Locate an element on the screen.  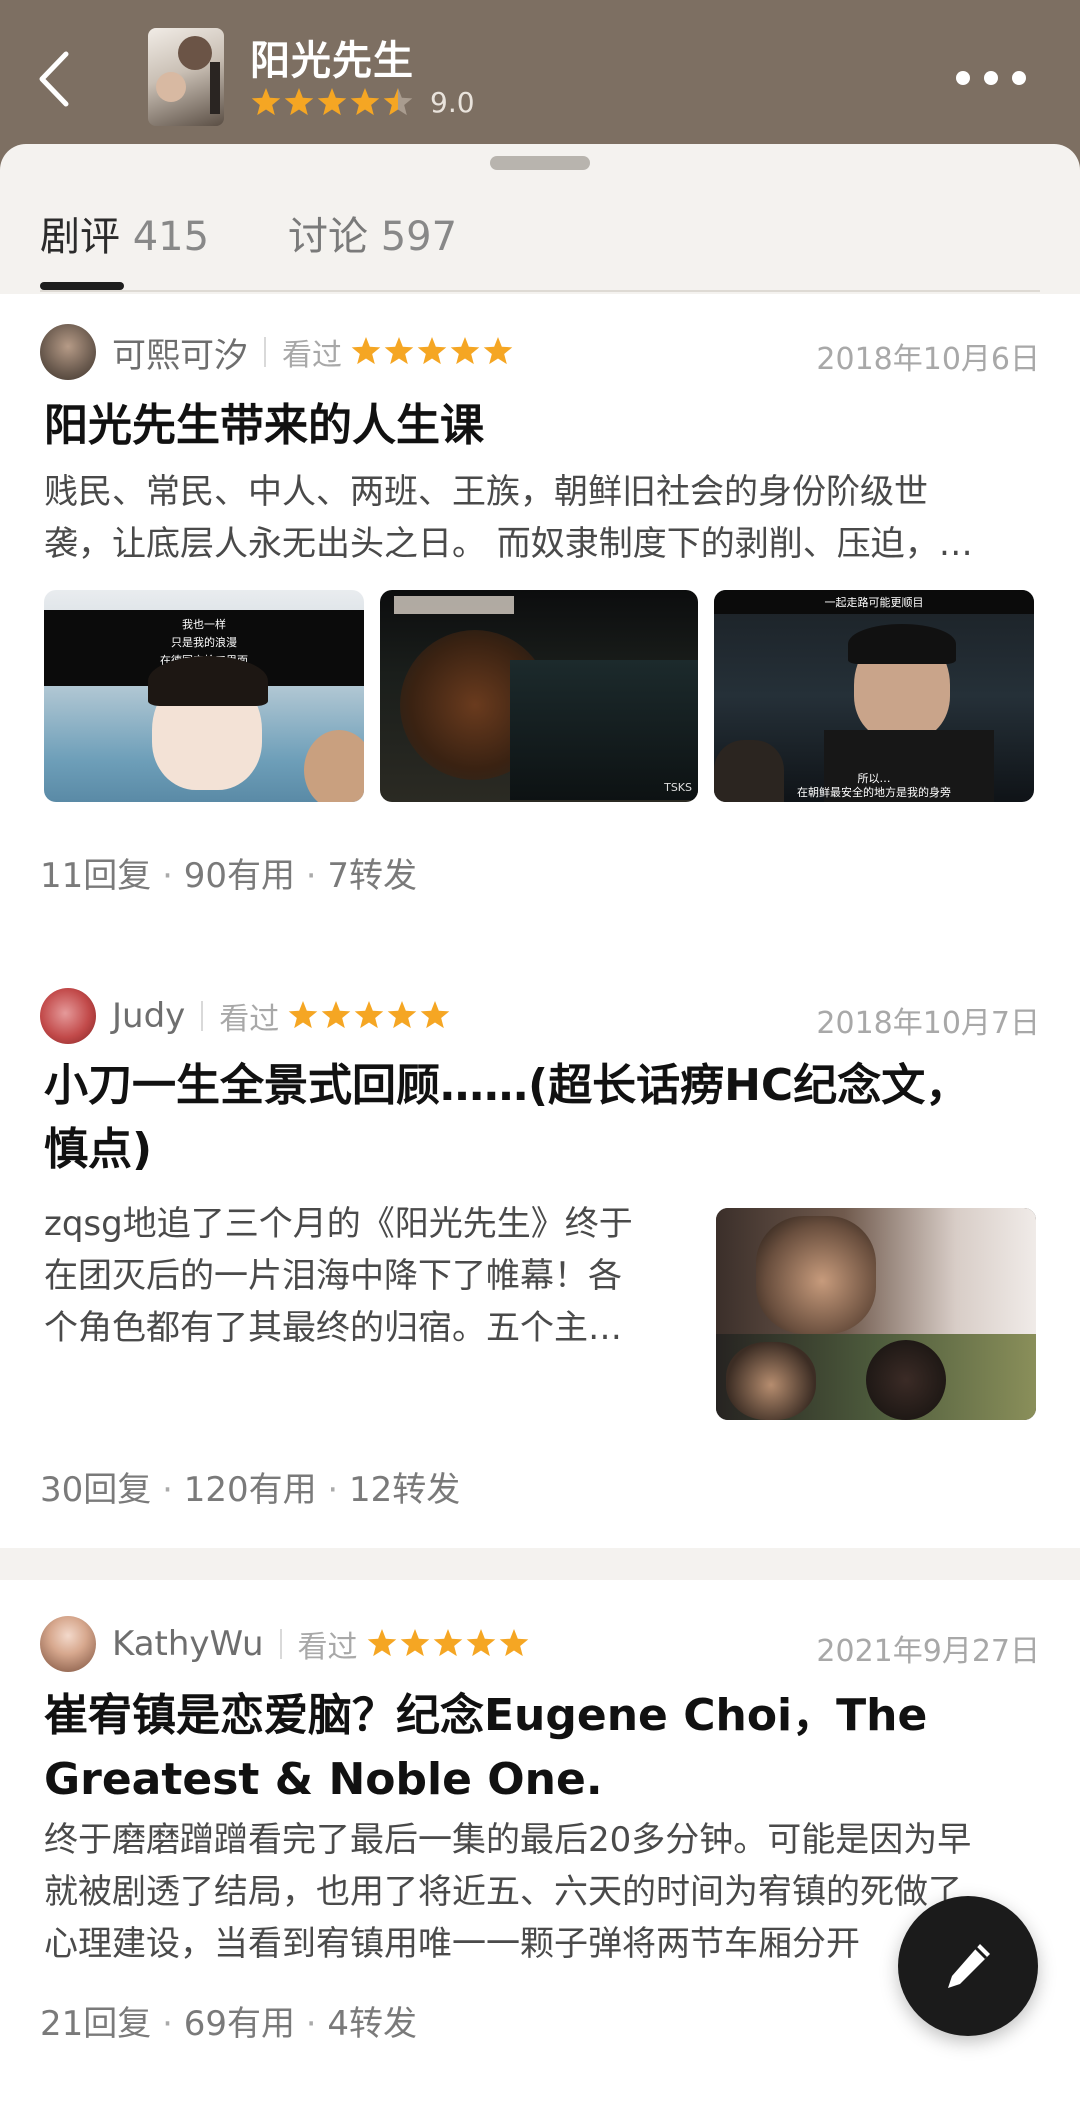
review-stats: 11回复 · 90有用 · 7转发 is located at coordinates (229, 876).